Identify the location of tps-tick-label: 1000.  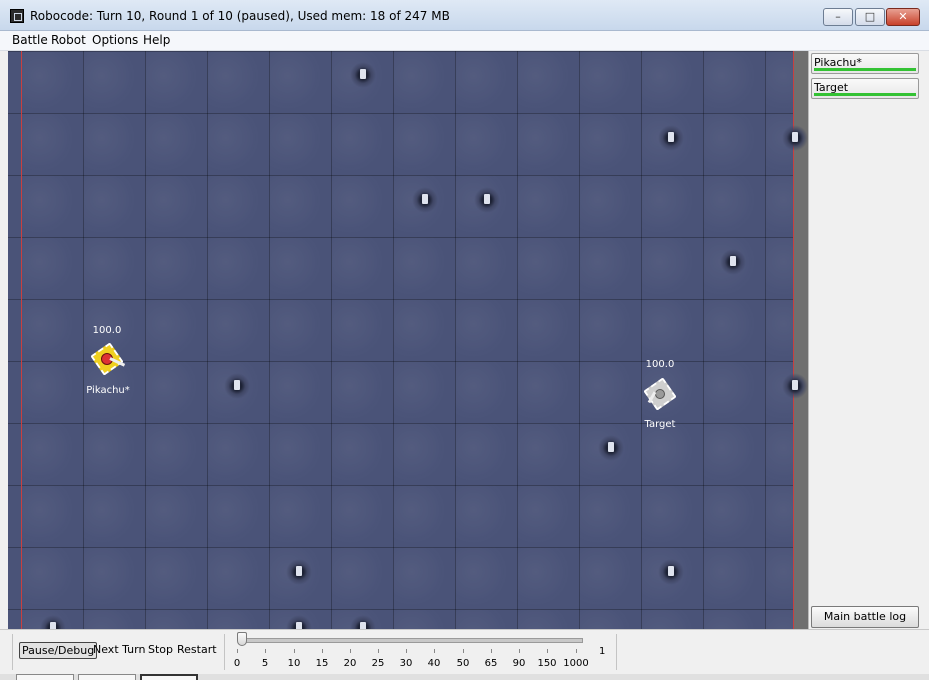
(576, 663).